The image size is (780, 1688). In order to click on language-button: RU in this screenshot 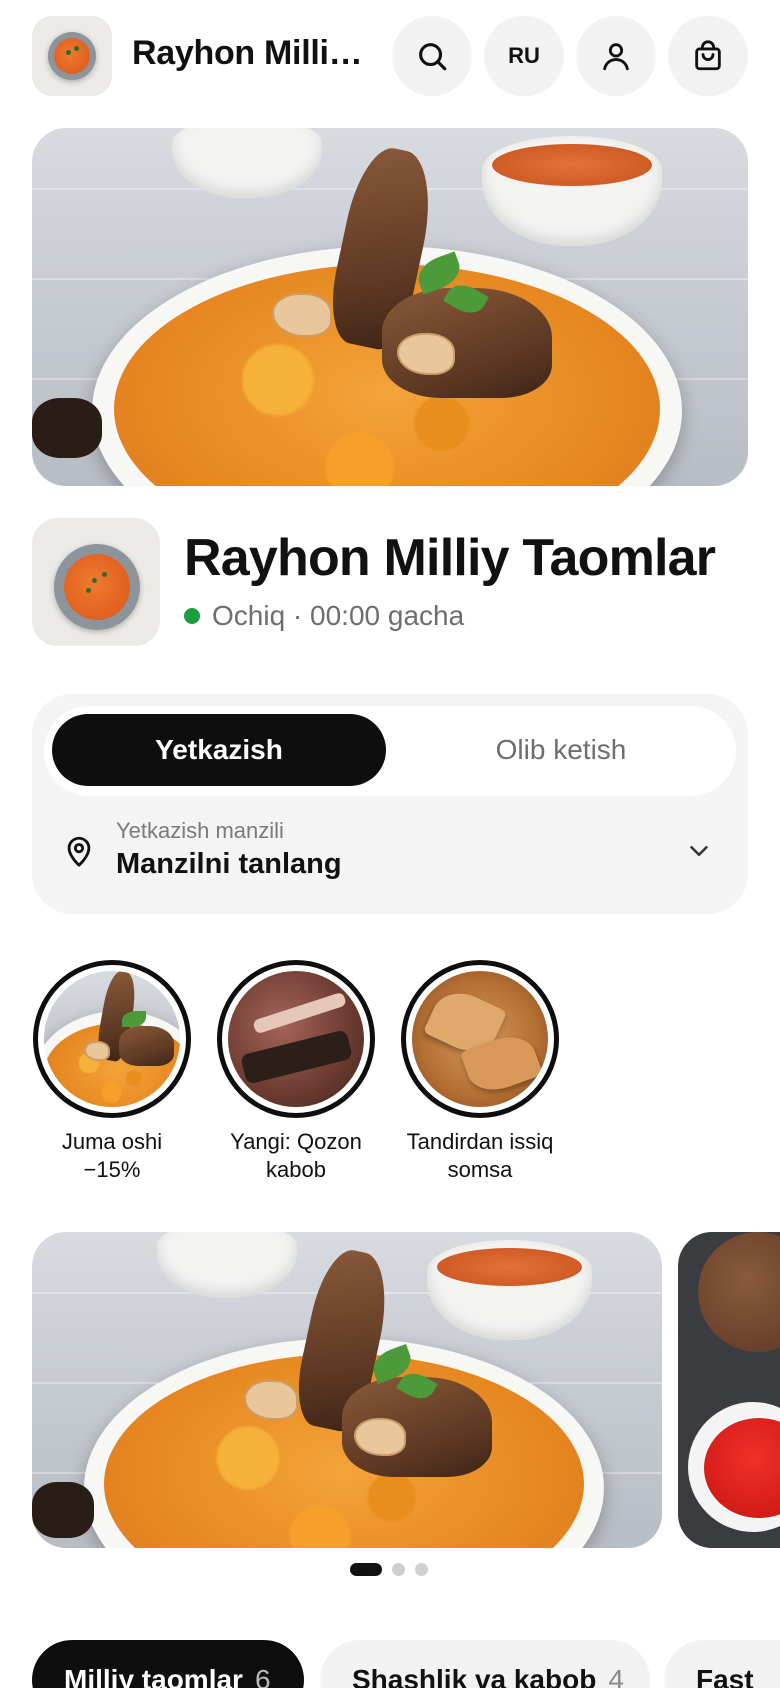, I will do `click(524, 56)`.